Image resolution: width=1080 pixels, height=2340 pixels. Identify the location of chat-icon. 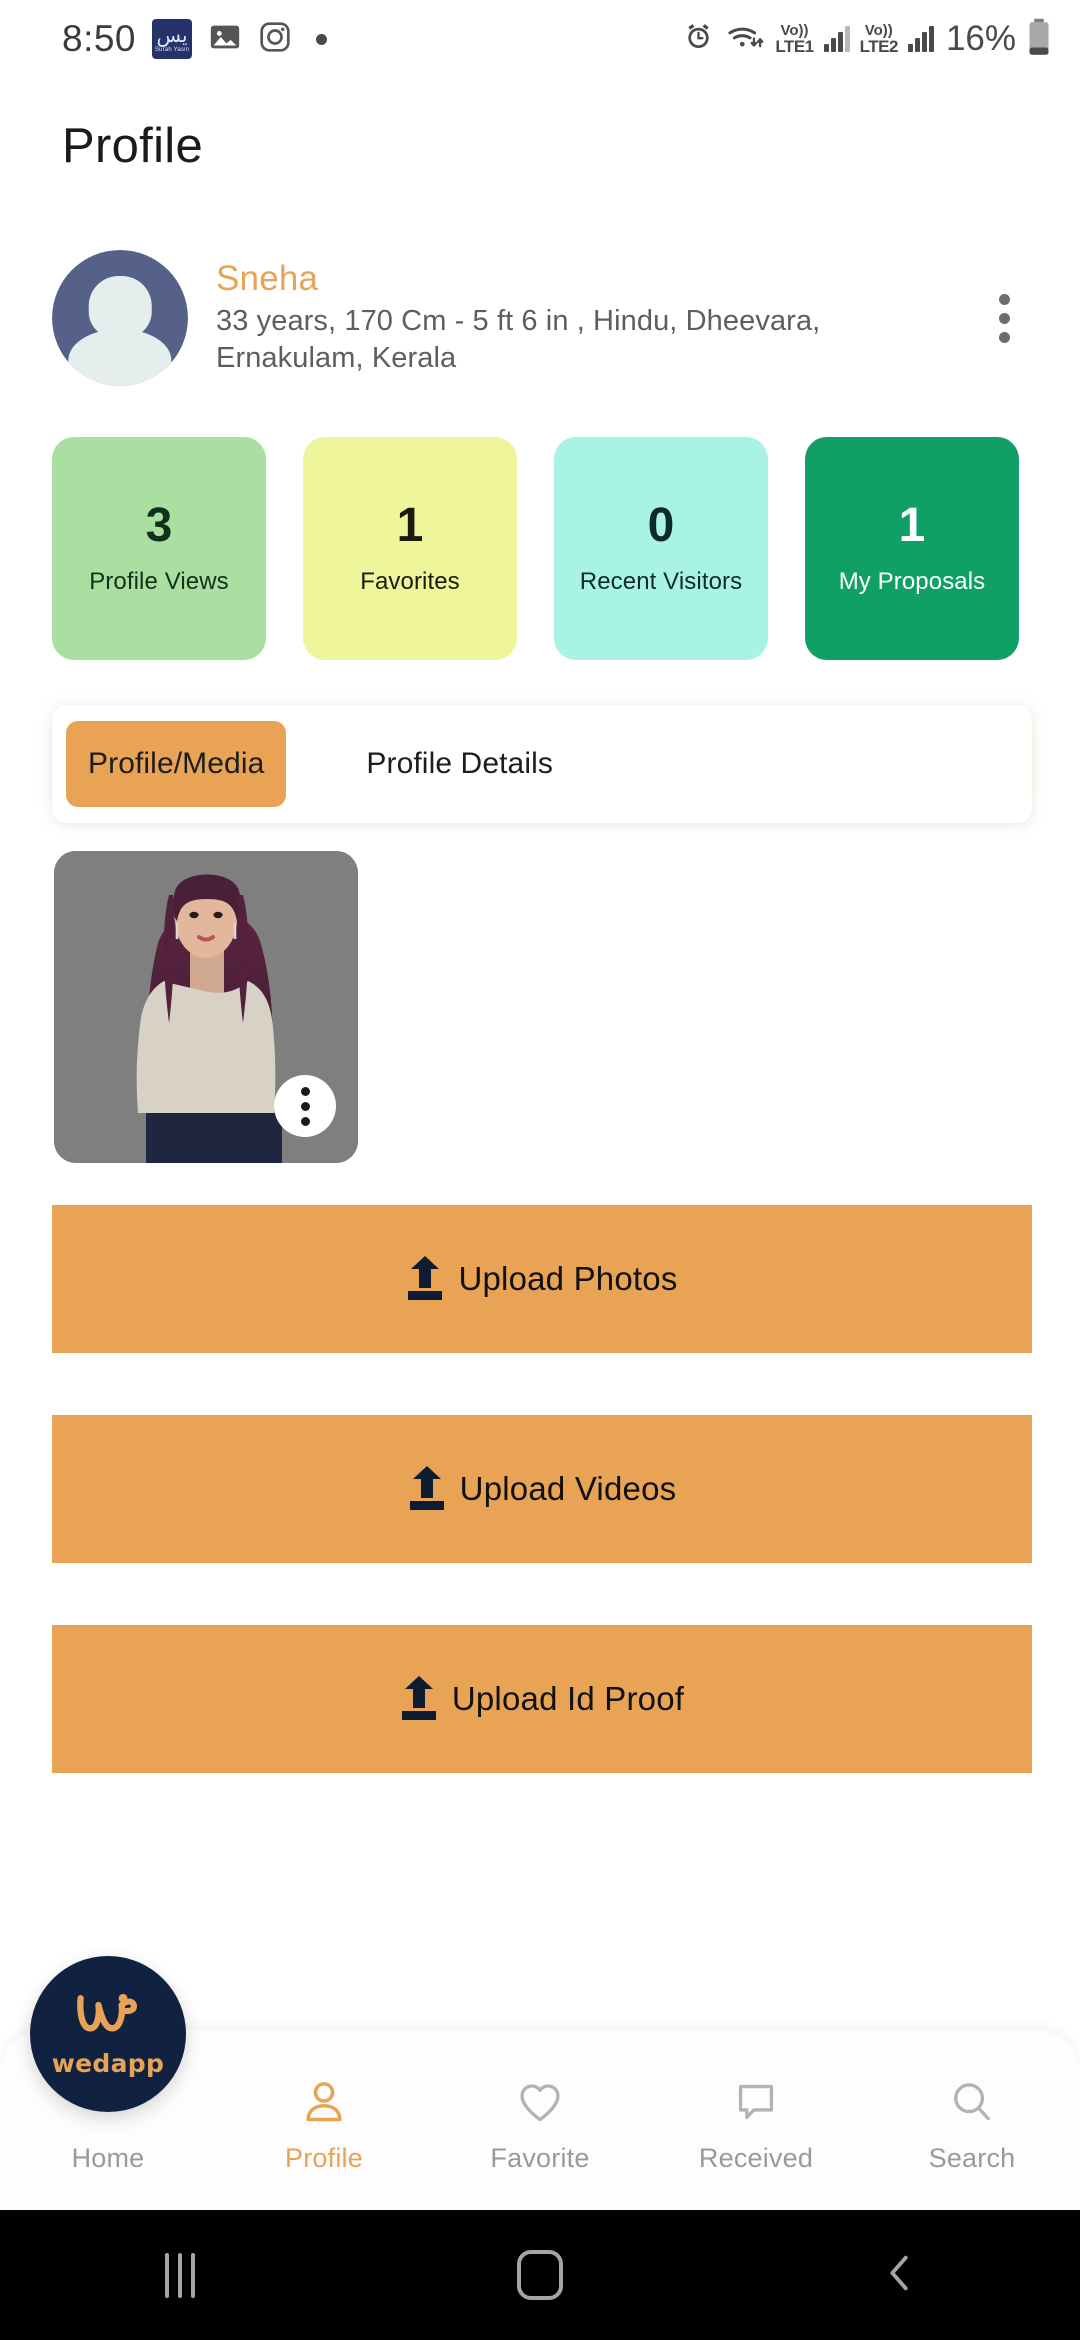
(756, 2102).